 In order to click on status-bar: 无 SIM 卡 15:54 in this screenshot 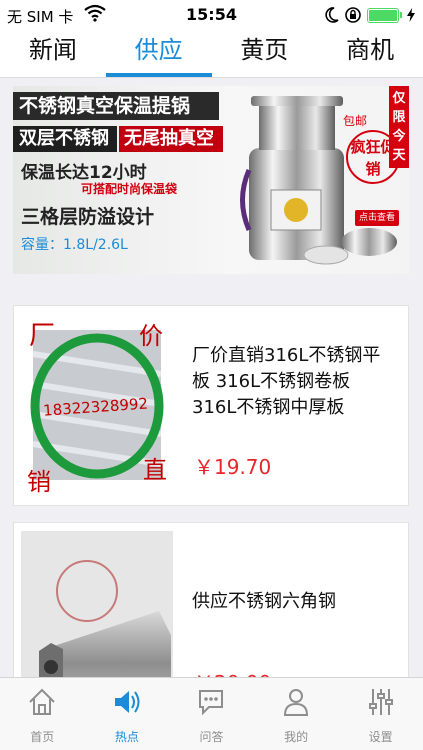, I will do `click(211, 15)`.